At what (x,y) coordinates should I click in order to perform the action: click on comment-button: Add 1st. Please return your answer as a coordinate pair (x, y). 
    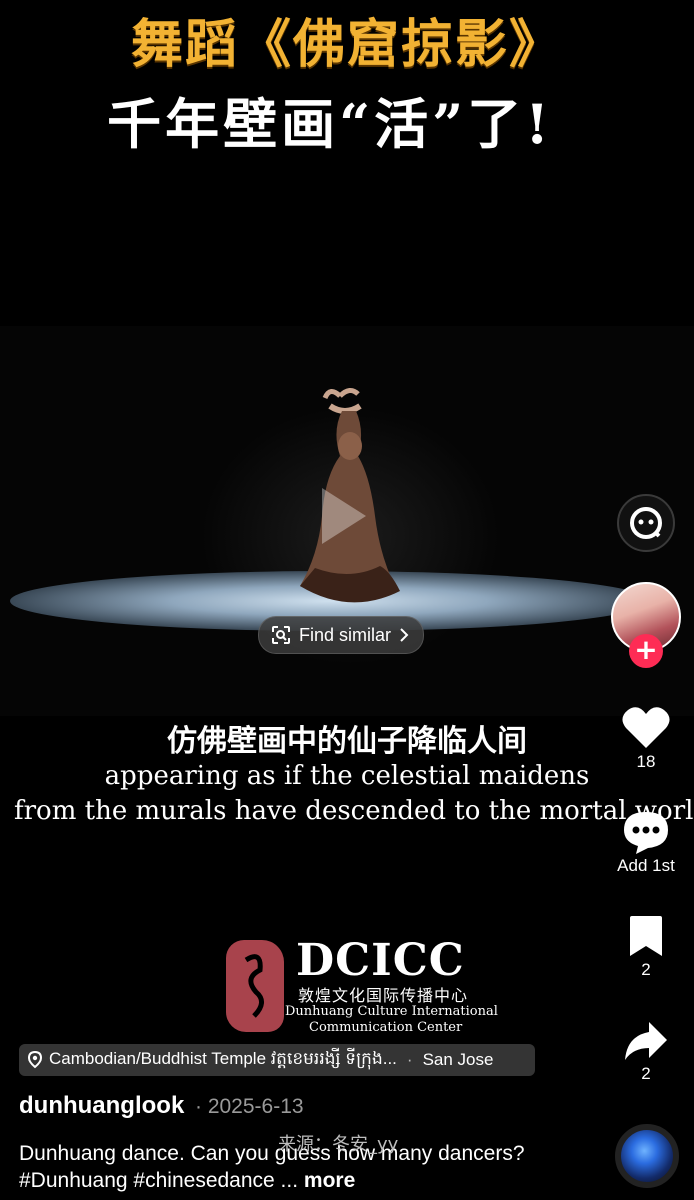
    Looking at the image, I should click on (646, 842).